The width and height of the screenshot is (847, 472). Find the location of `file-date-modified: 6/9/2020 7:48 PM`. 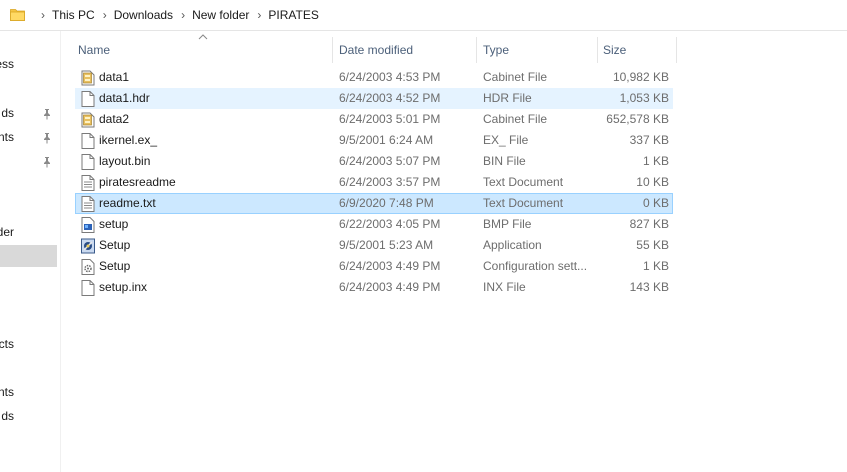

file-date-modified: 6/9/2020 7:48 PM is located at coordinates (386, 203).